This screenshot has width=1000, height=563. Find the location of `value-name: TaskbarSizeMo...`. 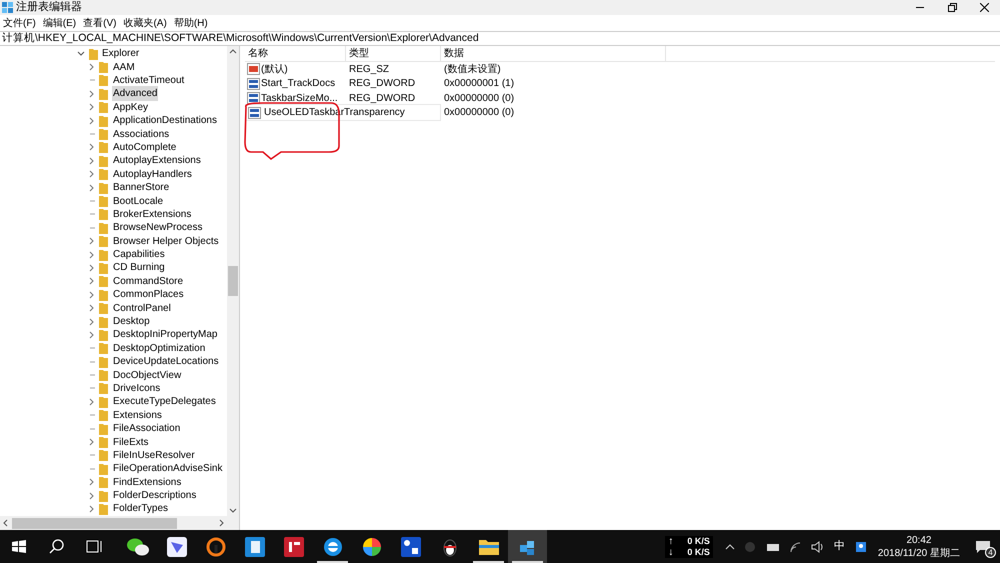

value-name: TaskbarSizeMo... is located at coordinates (299, 98).